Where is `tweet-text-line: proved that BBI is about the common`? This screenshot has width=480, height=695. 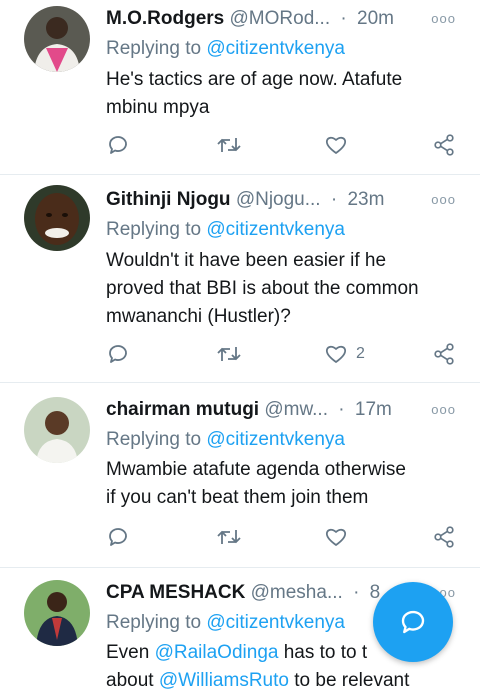
tweet-text-line: proved that BBI is about the common is located at coordinates (262, 288).